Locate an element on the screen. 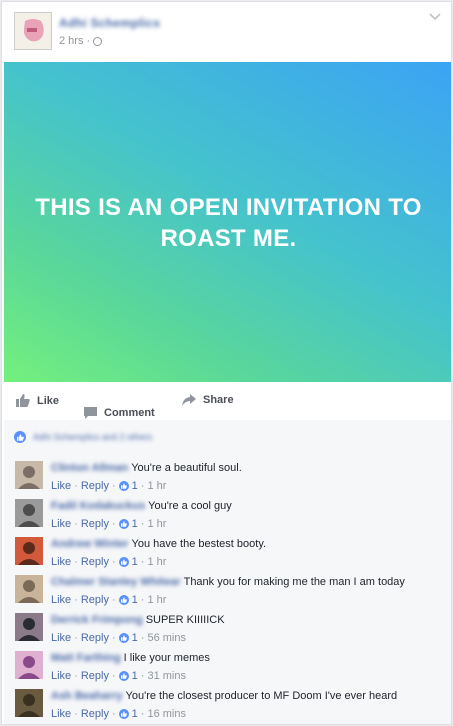 The height and width of the screenshot is (726, 453). share-button: Share is located at coordinates (208, 400).